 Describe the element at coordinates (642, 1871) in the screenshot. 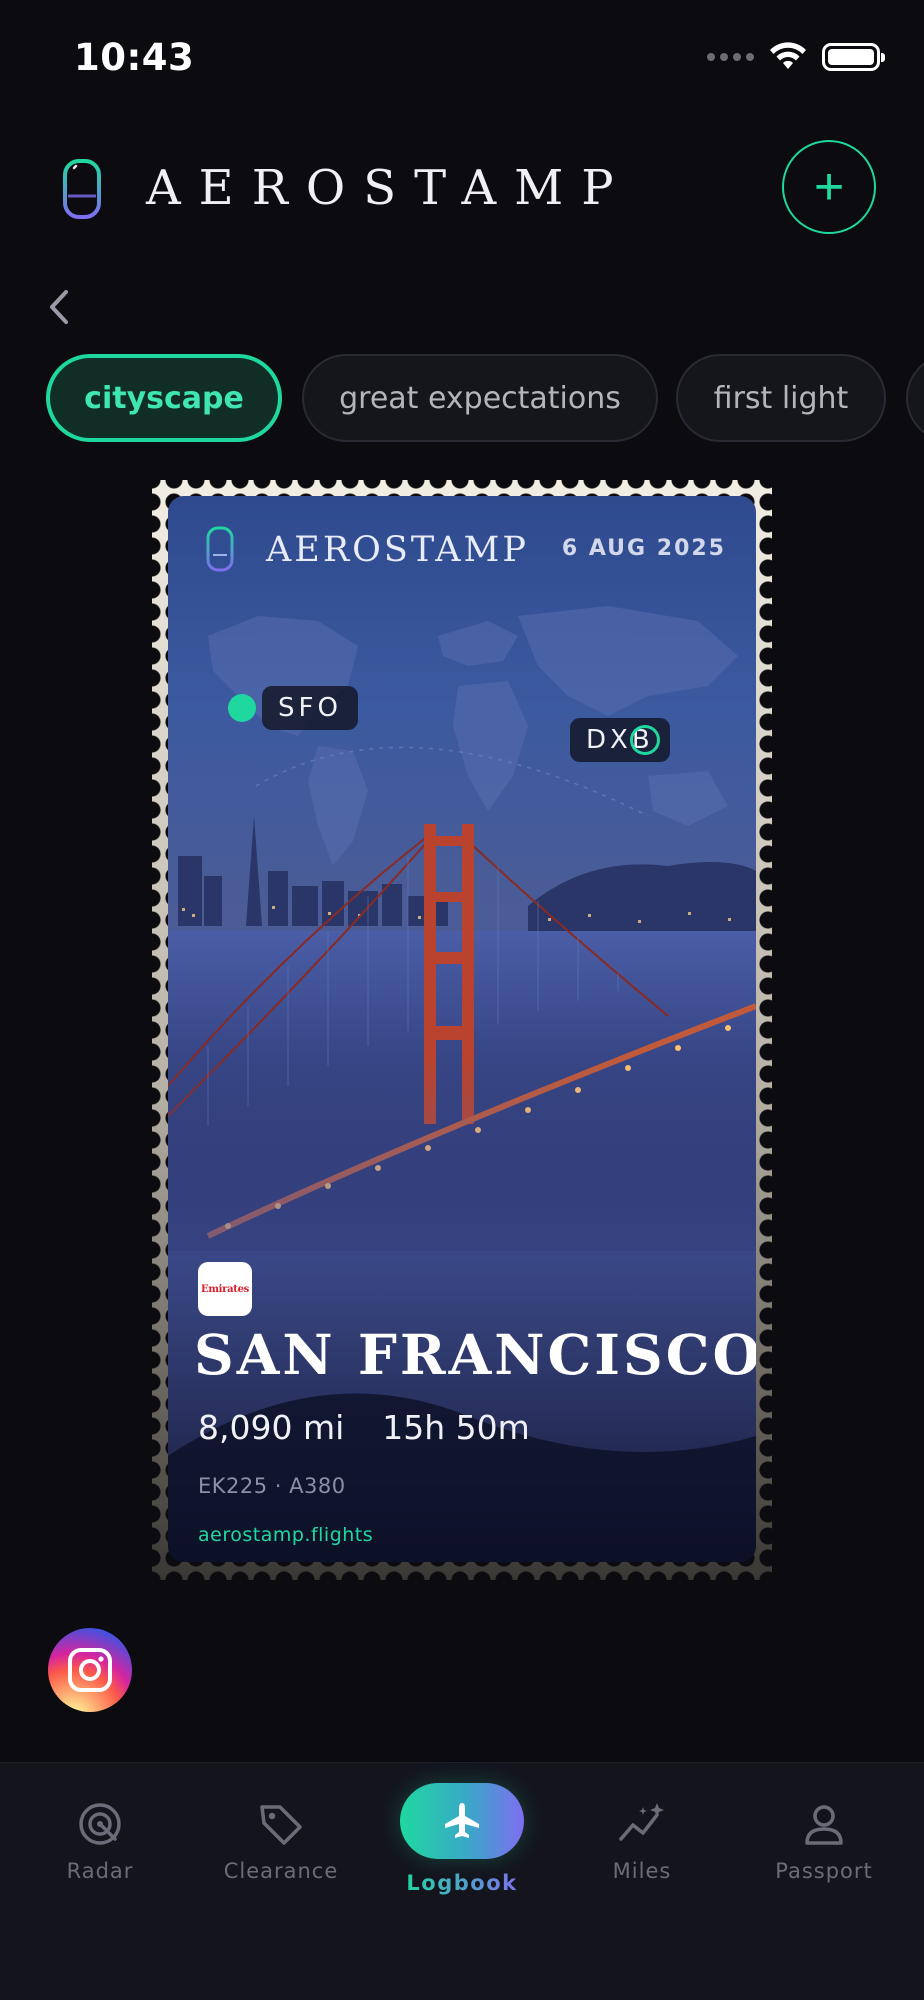

I see `tab-label: Miles` at that location.